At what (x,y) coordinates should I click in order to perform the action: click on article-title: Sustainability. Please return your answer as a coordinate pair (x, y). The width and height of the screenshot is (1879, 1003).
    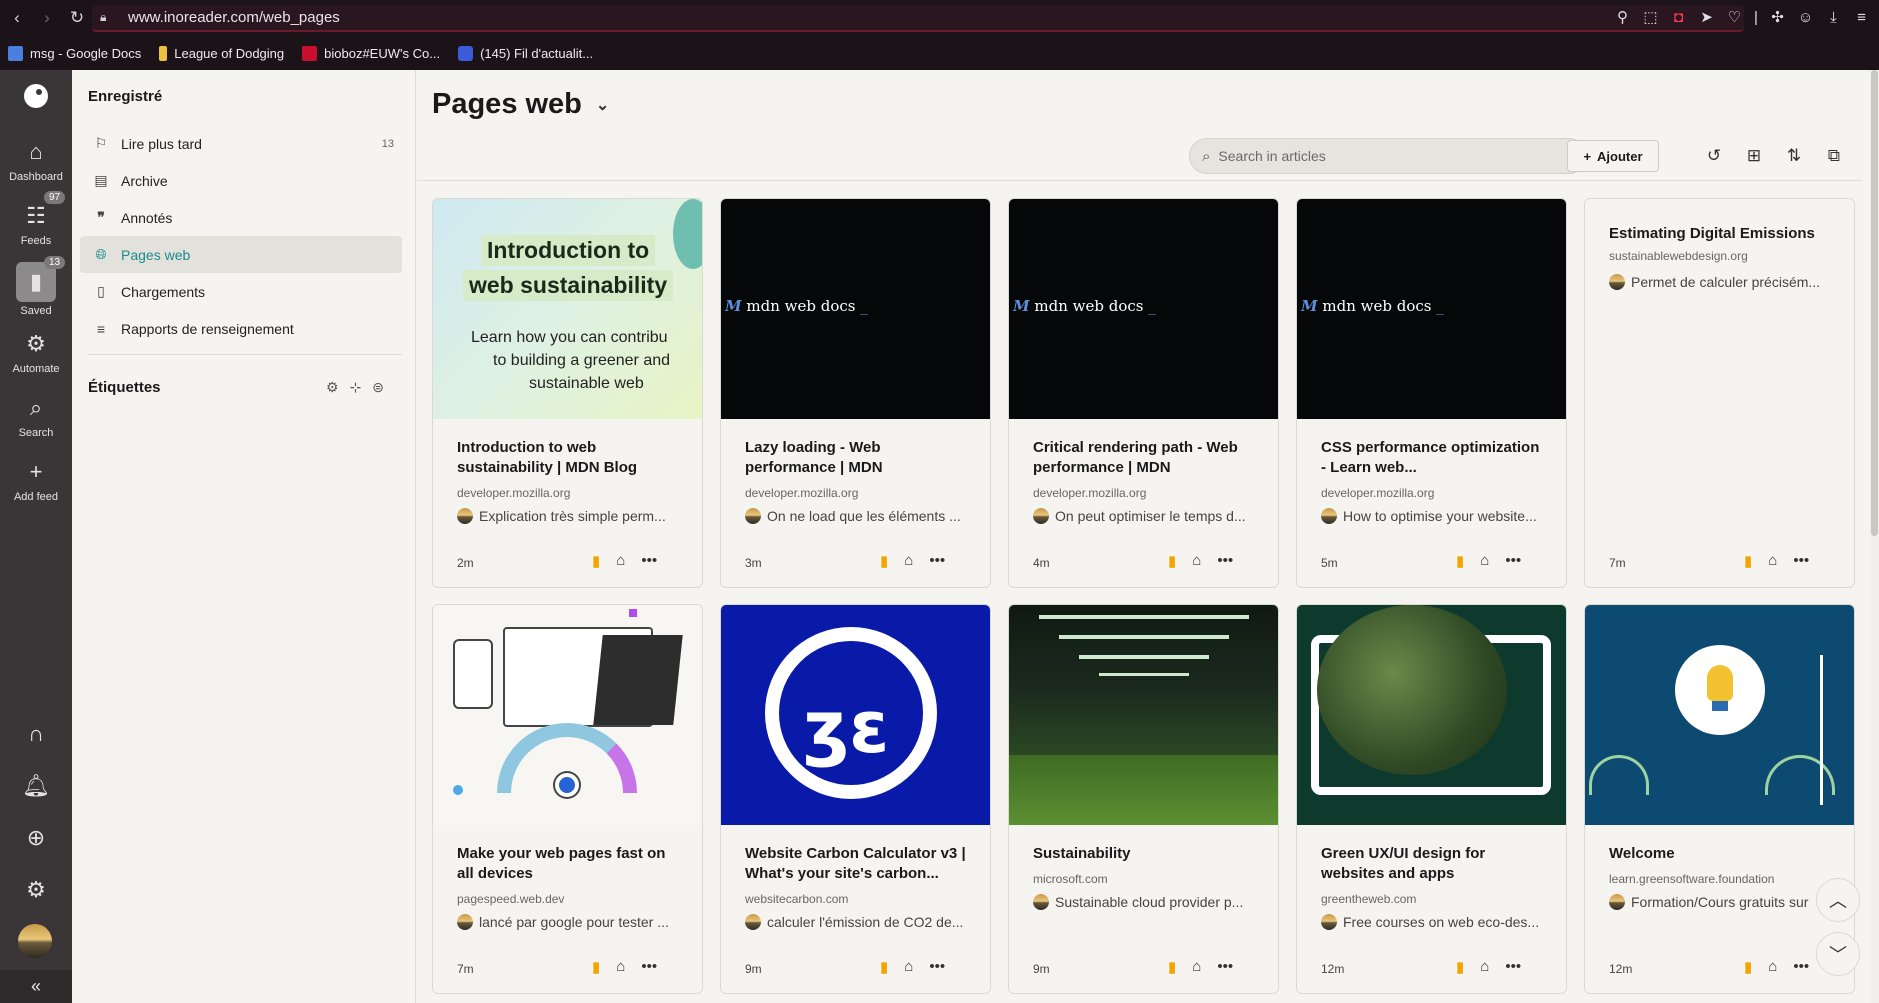
    Looking at the image, I should click on (1146, 854).